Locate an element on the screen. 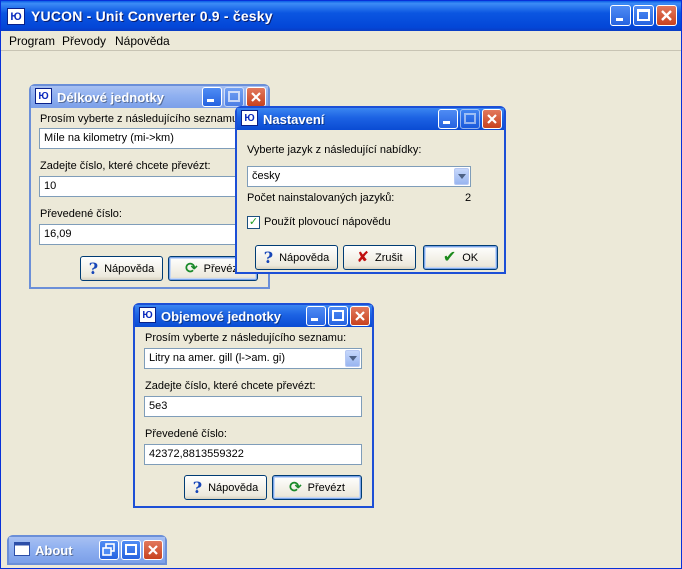  delkove-input-field: 10 is located at coordinates (152, 186).